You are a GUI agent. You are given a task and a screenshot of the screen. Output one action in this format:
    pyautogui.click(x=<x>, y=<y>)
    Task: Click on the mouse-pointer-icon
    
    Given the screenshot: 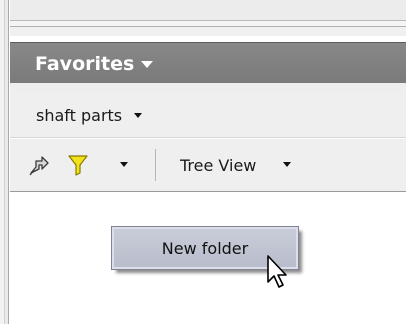 What is the action you would take?
    pyautogui.click(x=278, y=274)
    